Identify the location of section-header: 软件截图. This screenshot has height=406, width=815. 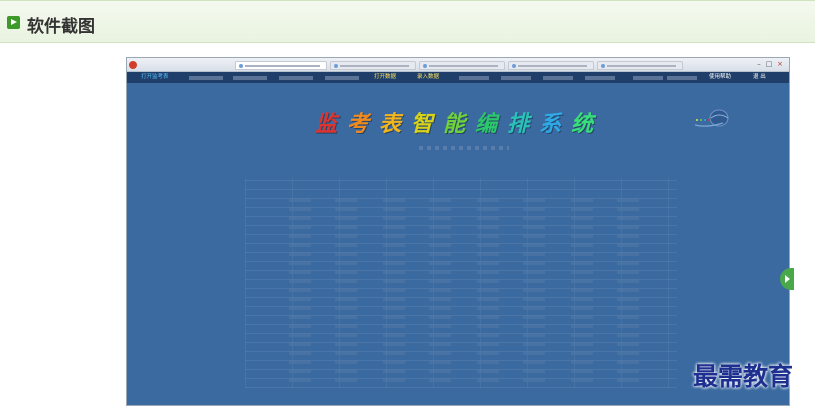
(407, 21).